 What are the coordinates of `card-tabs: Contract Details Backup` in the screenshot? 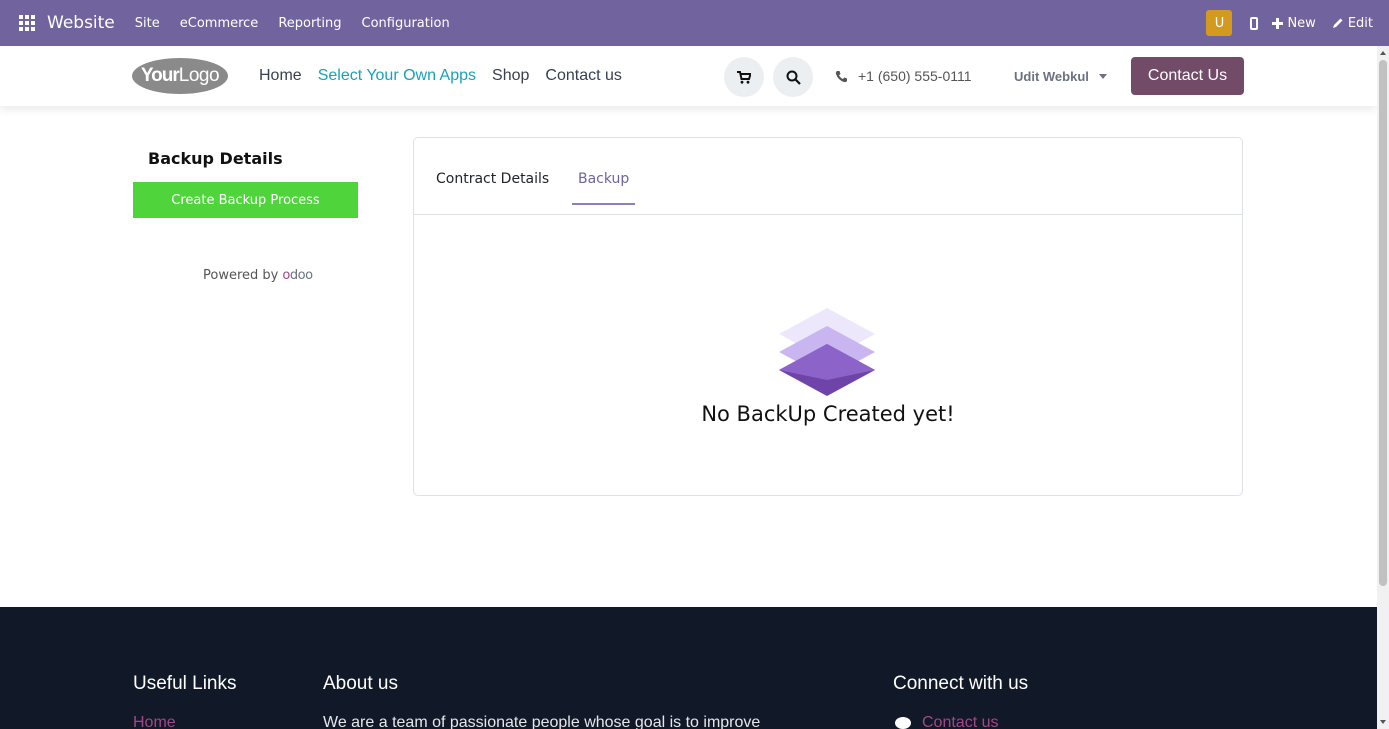 It's located at (828, 176).